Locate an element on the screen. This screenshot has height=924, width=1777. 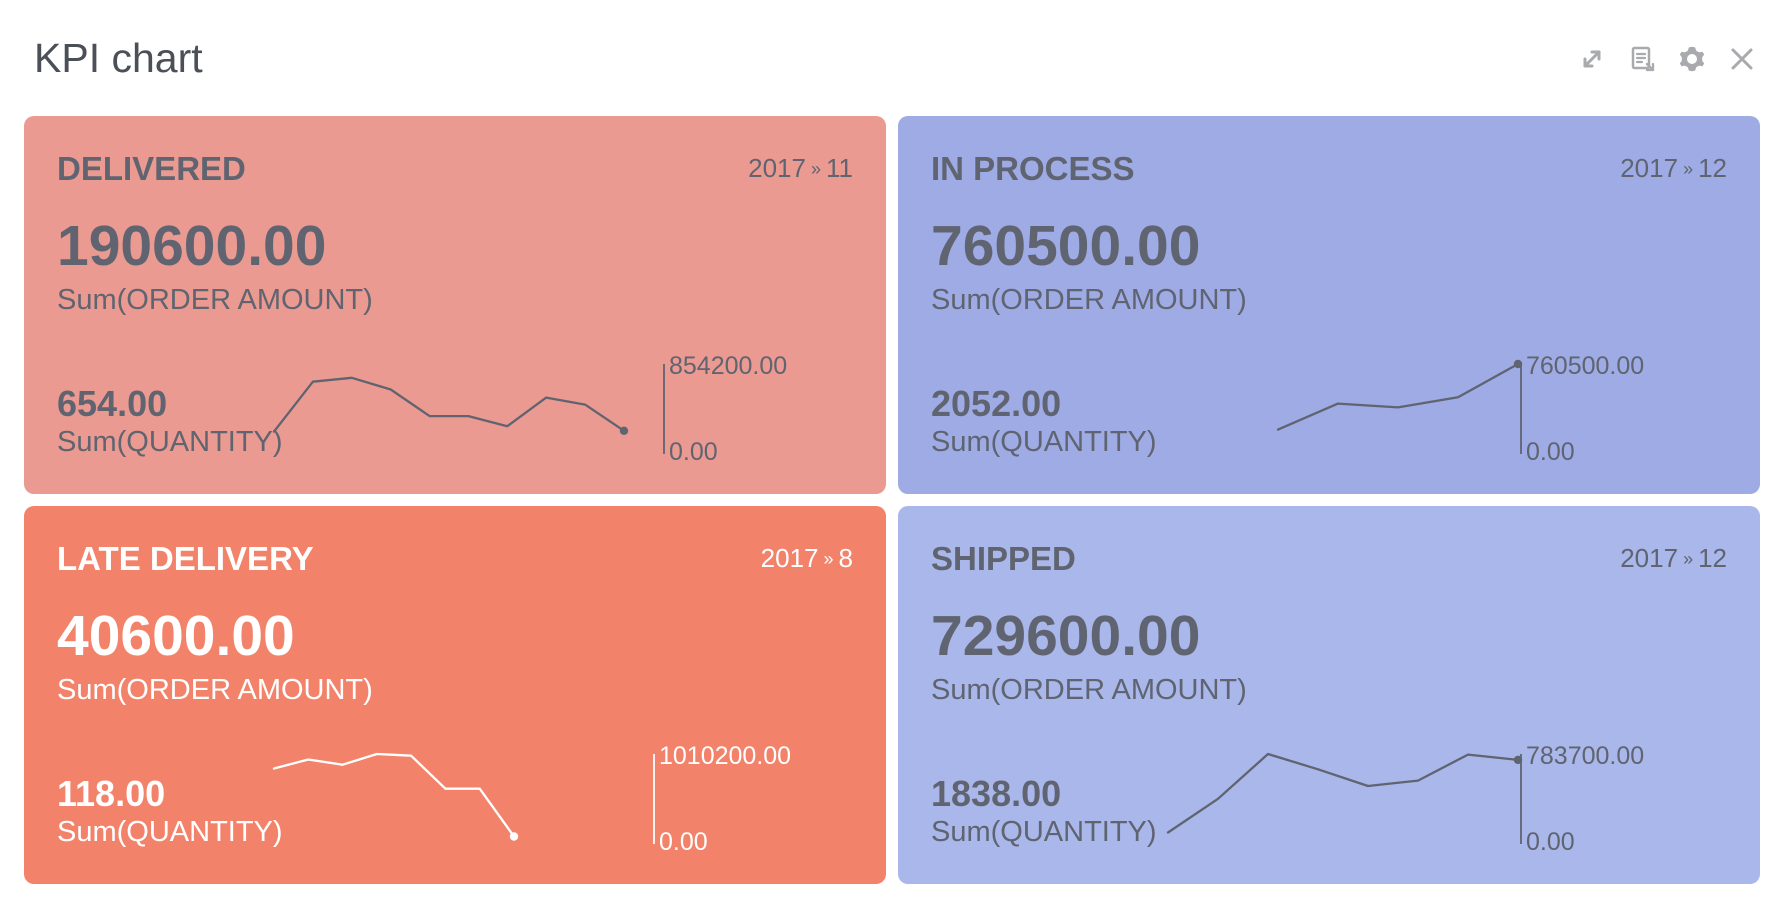
widget-toolbar is located at coordinates (1652, 59).